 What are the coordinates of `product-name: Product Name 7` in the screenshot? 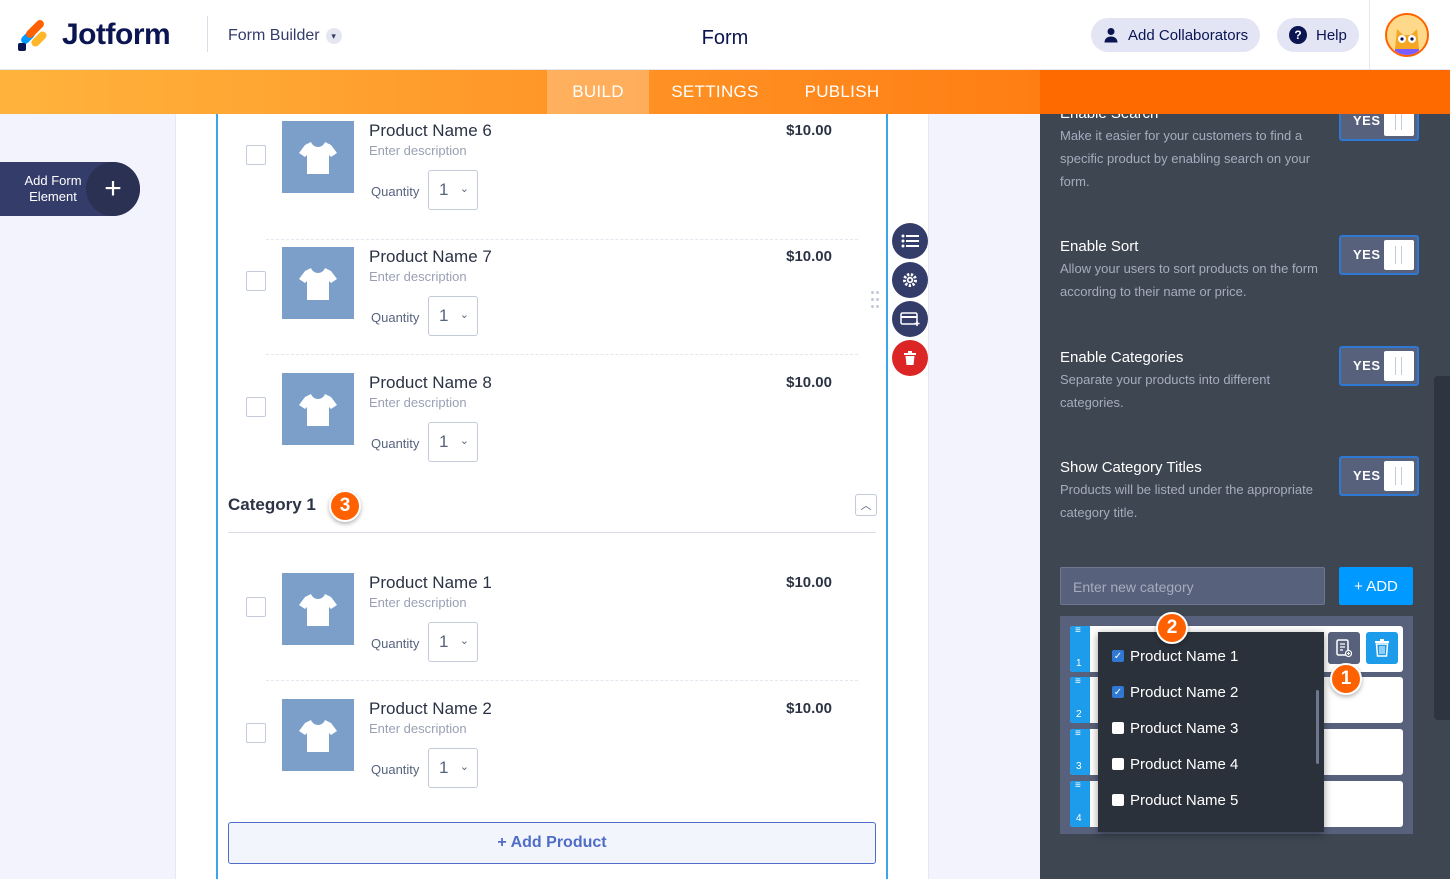 It's located at (430, 257).